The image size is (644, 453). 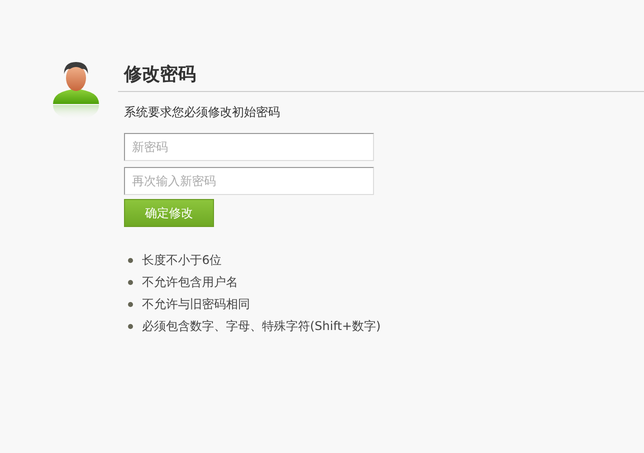 What do you see at coordinates (249, 181) in the screenshot?
I see `password-field: 再次输入新密码` at bounding box center [249, 181].